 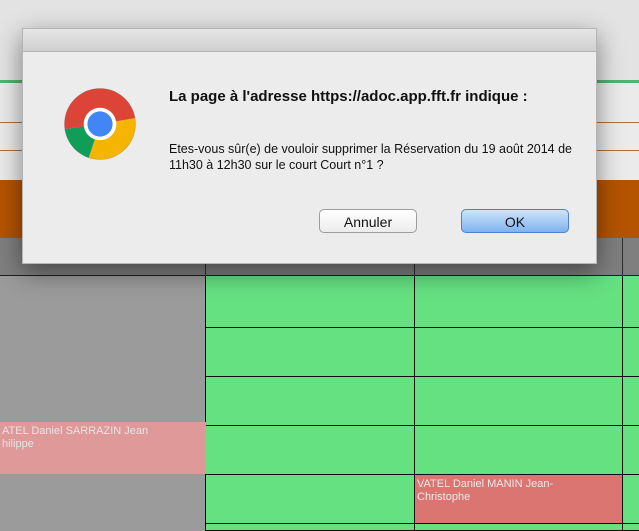 I want to click on booking-label: ATEL Daniel SARRAZIN Jean hilippe, so click(x=75, y=437).